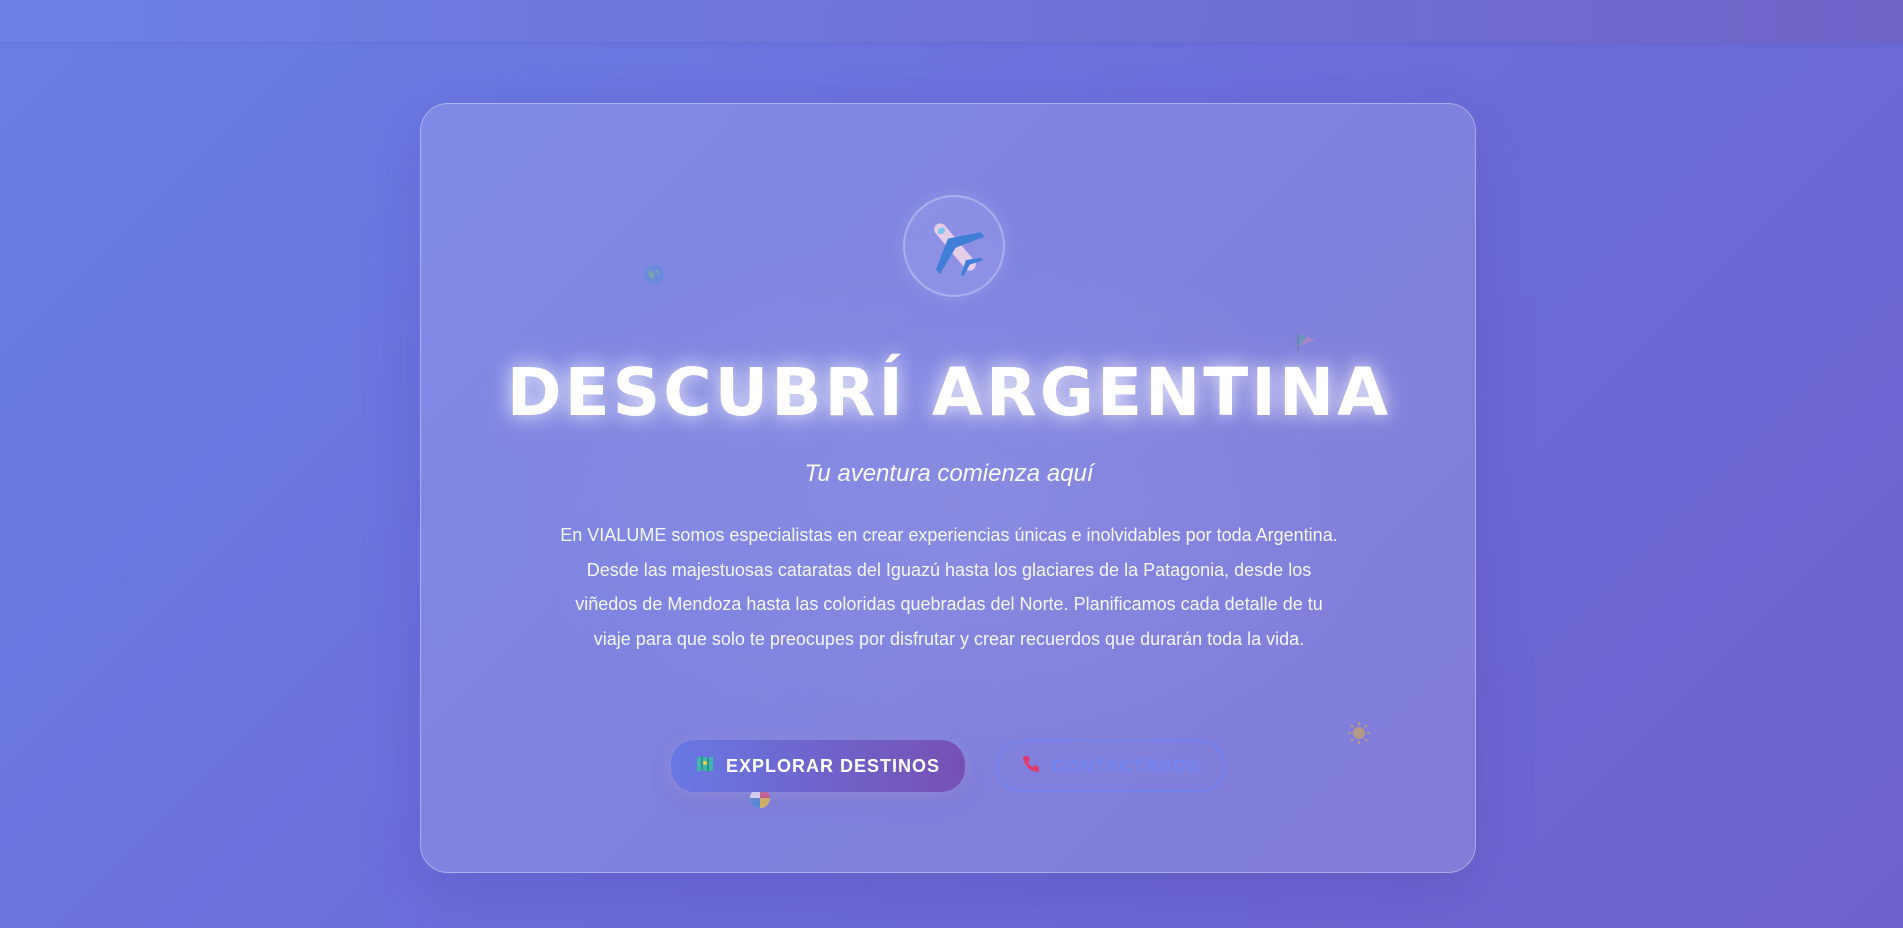  I want to click on sun-icon, so click(1359, 735).